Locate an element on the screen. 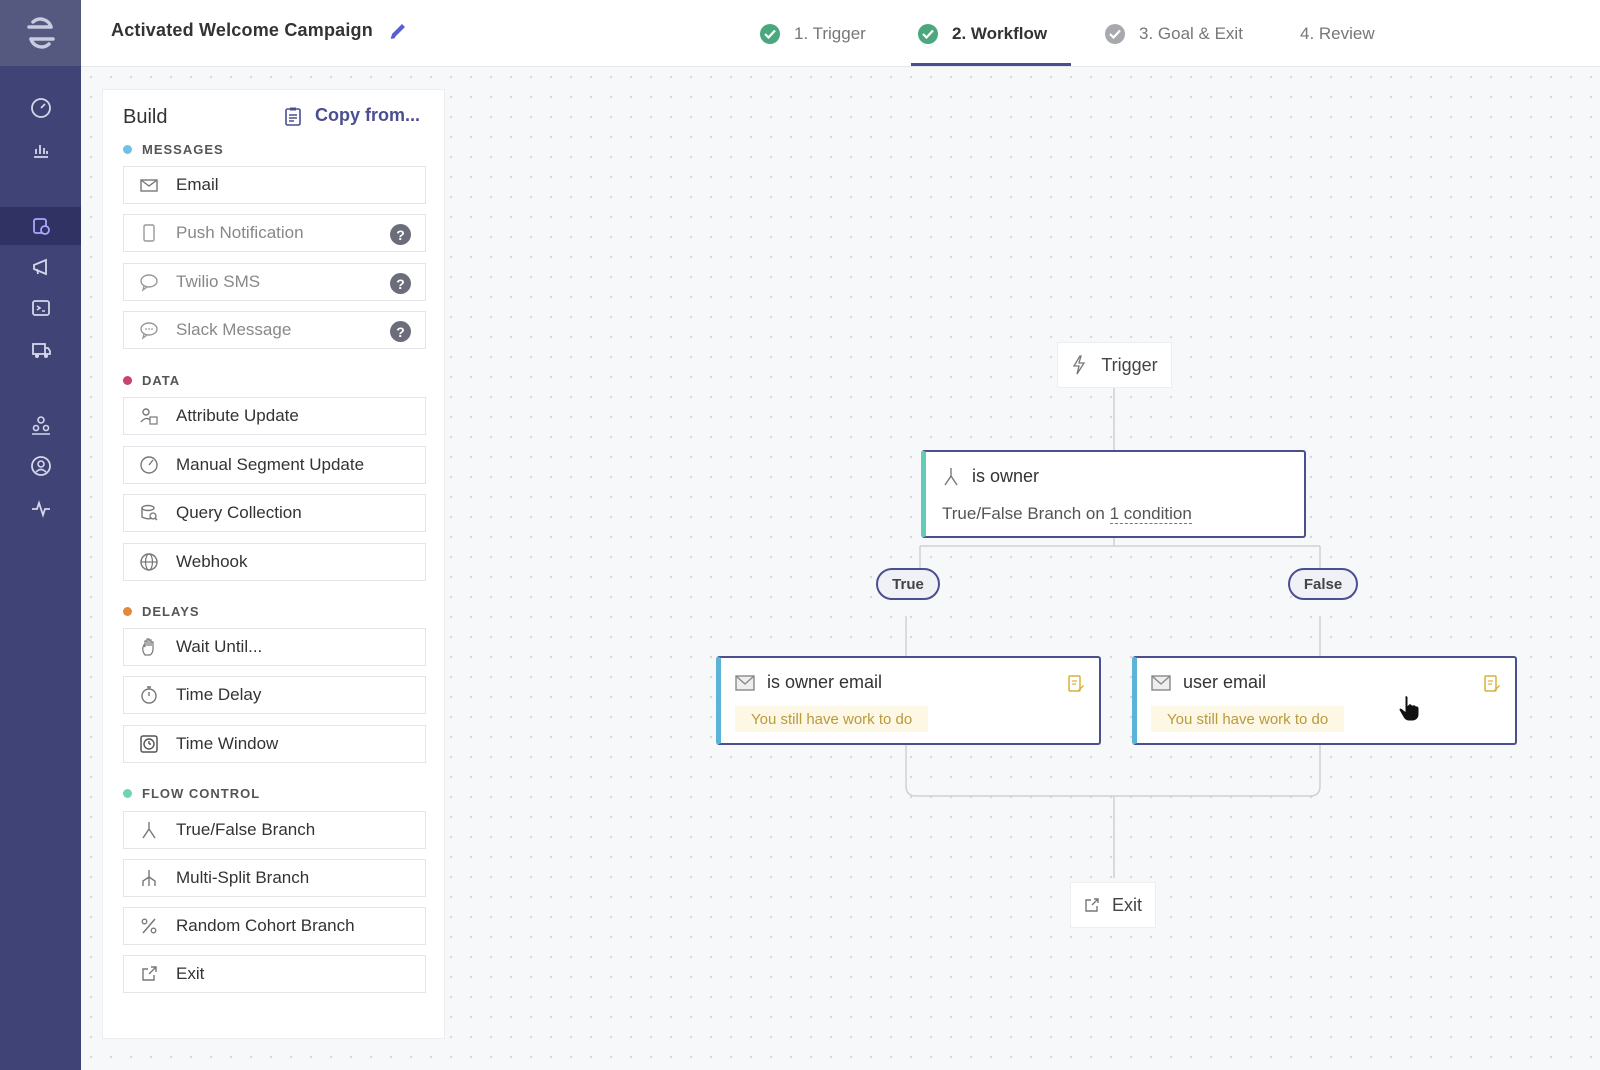 This screenshot has width=1600, height=1070. build-item-multi-split-branch: Multi-Split Branch is located at coordinates (274, 878).